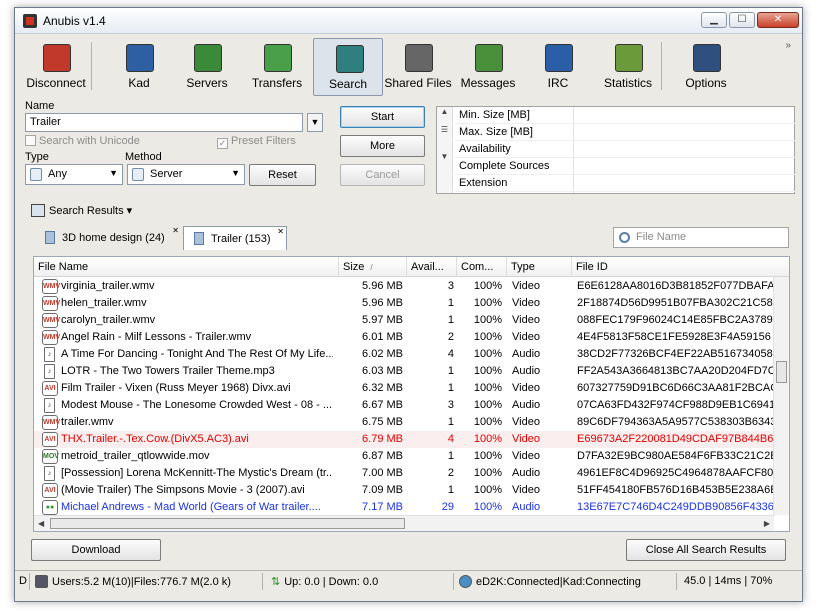 The height and width of the screenshot is (615, 817). Describe the element at coordinates (96, 550) in the screenshot. I see `download-button: Download` at that location.